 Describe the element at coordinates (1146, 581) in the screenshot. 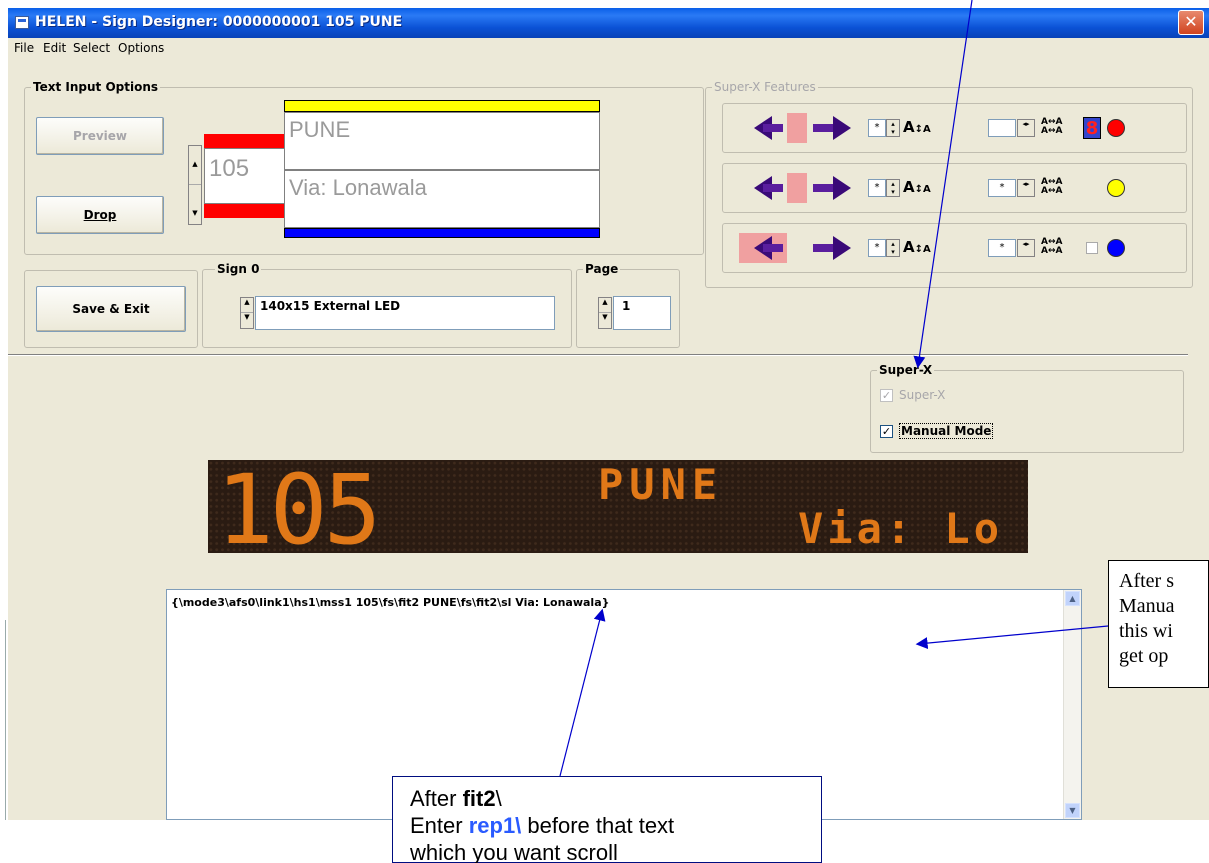

I see `callout-right-line: After s` at that location.